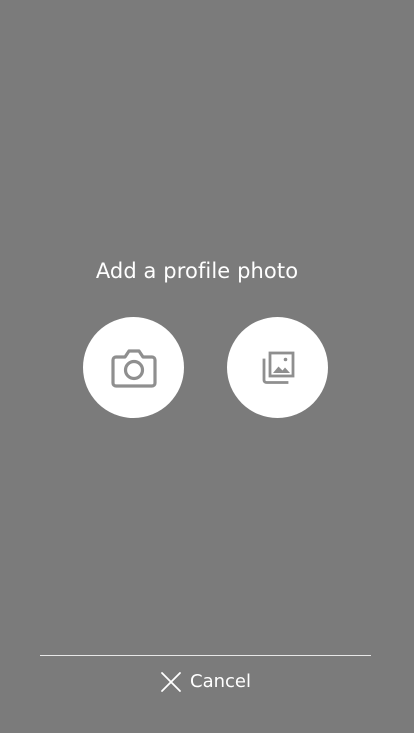 Image resolution: width=414 pixels, height=733 pixels. Describe the element at coordinates (205, 655) in the screenshot. I see `footer-divider` at that location.